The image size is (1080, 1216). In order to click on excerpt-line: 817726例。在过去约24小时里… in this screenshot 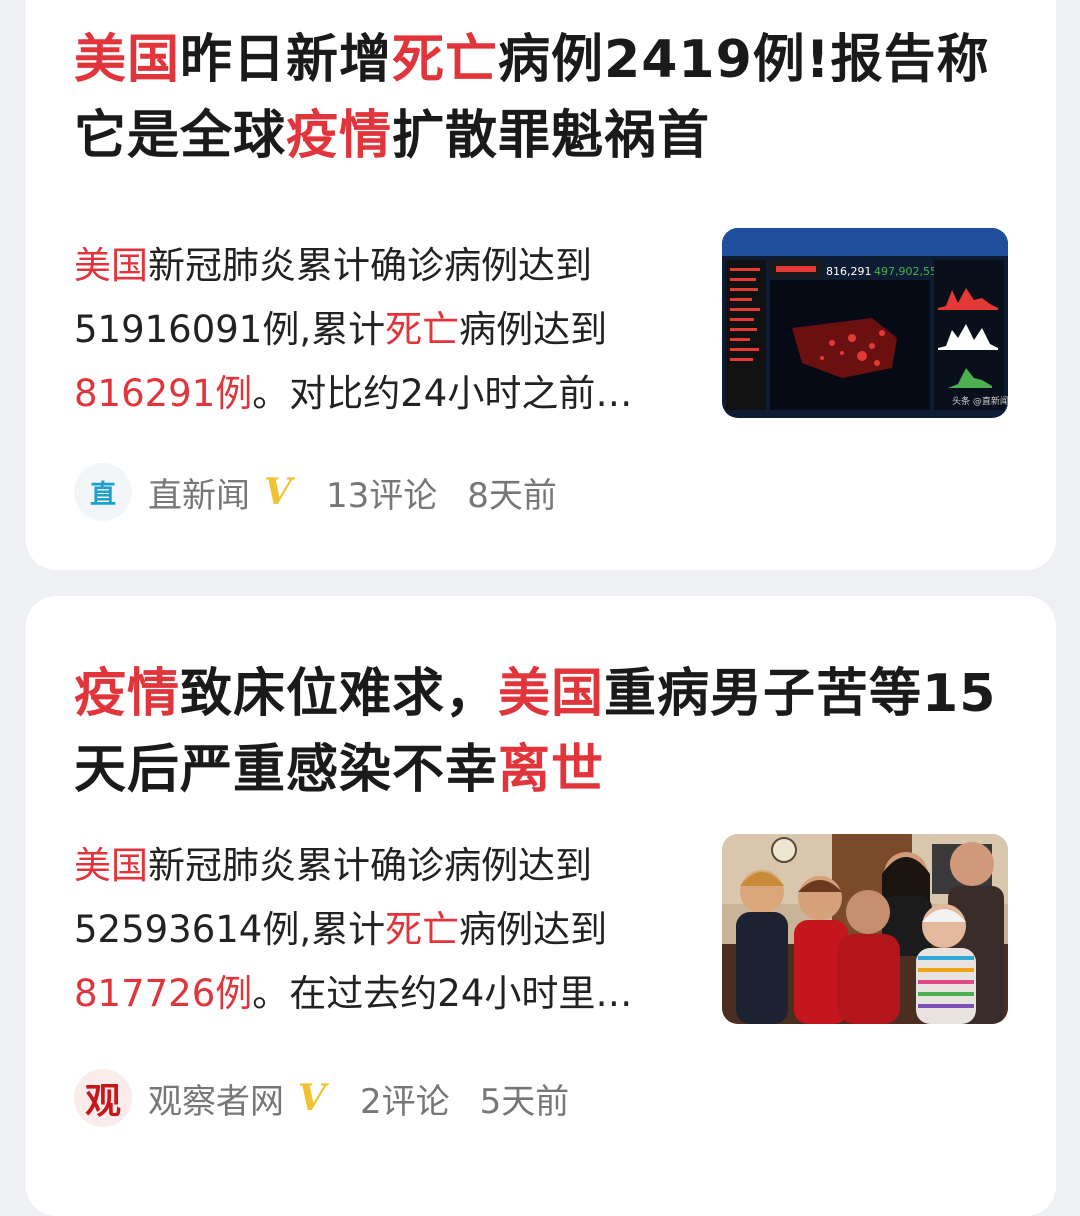, I will do `click(384, 994)`.